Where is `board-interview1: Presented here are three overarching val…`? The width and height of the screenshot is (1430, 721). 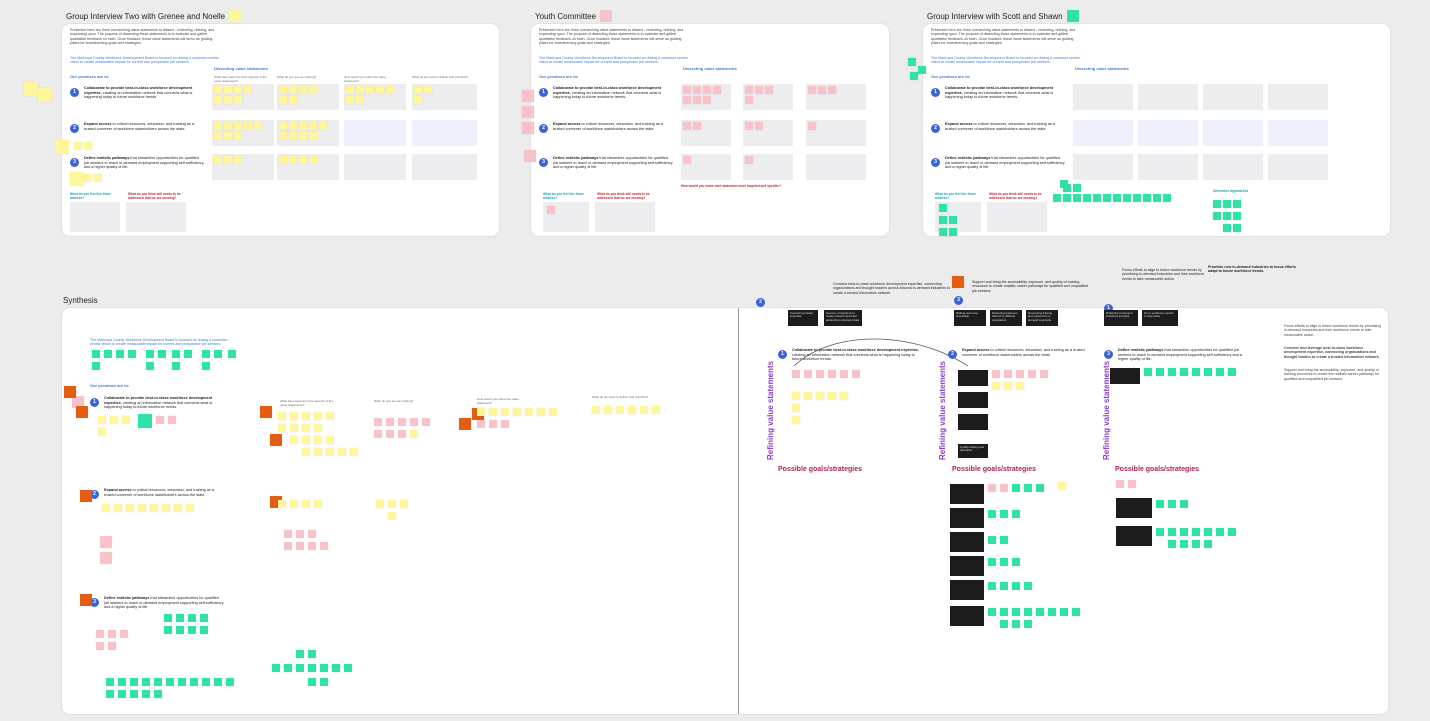 board-interview1: Presented here are three overarching val… is located at coordinates (280, 130).